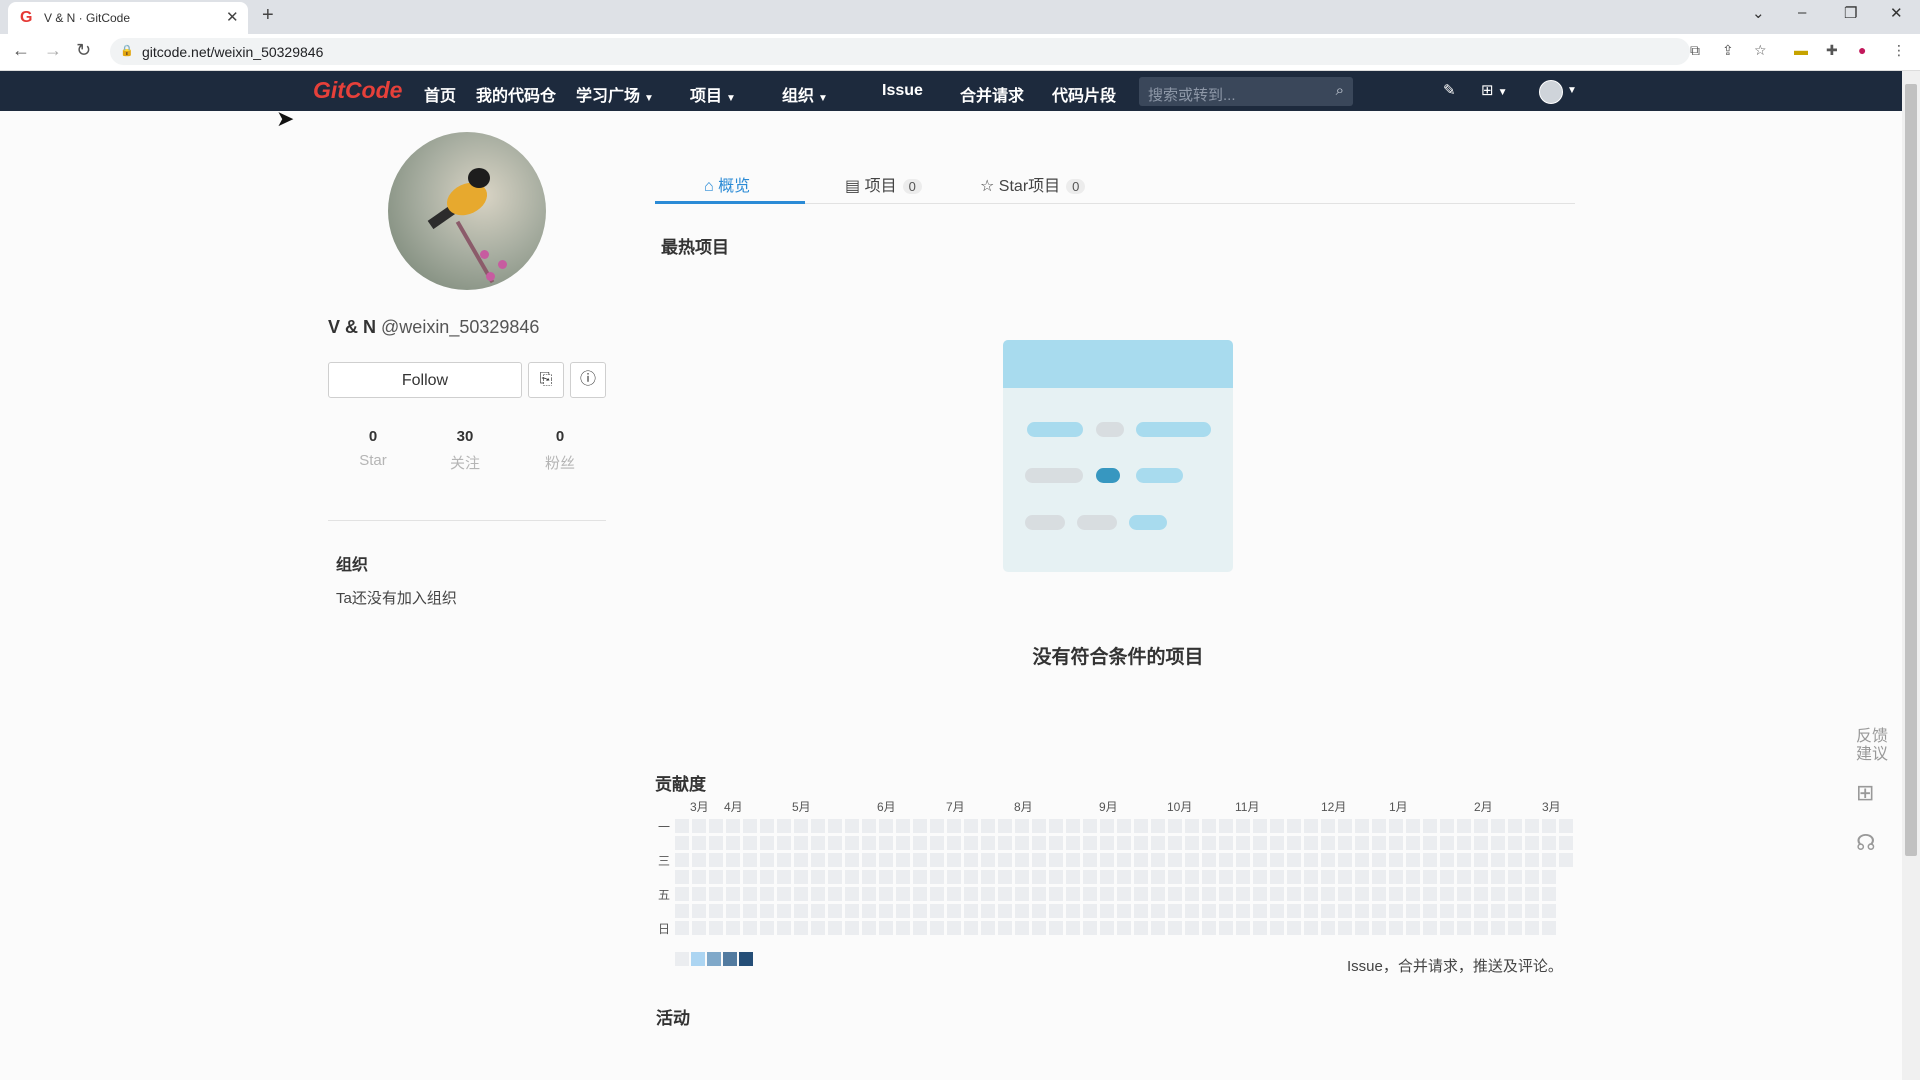  I want to click on nav-home: 首页, so click(440, 94).